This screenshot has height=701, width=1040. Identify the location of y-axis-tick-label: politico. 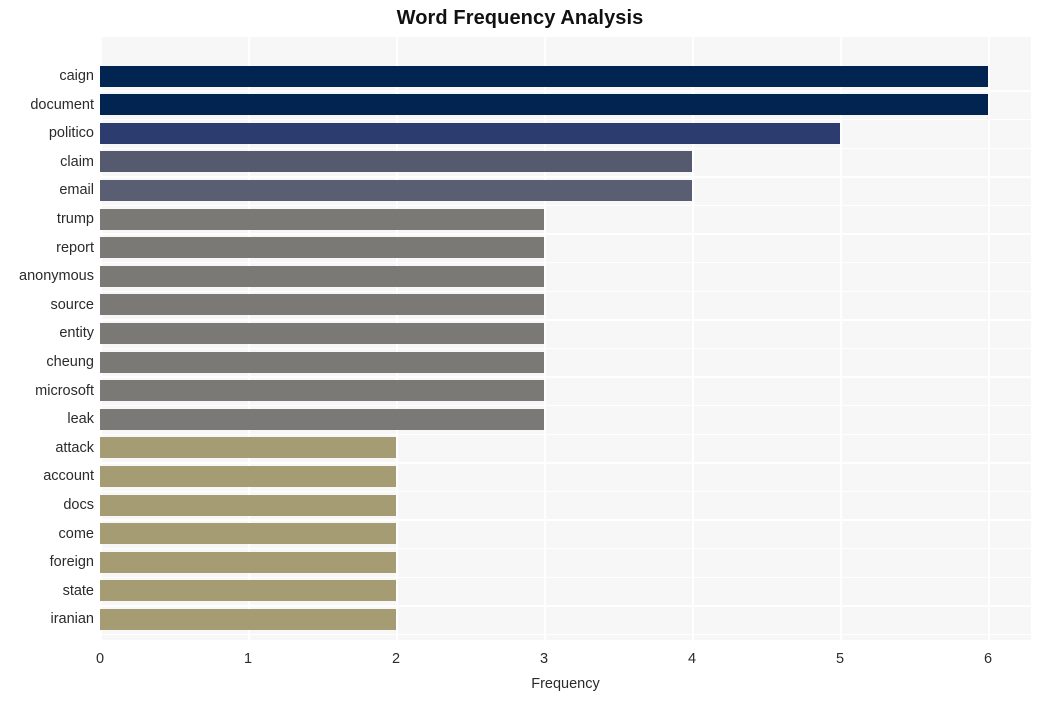
(71, 133).